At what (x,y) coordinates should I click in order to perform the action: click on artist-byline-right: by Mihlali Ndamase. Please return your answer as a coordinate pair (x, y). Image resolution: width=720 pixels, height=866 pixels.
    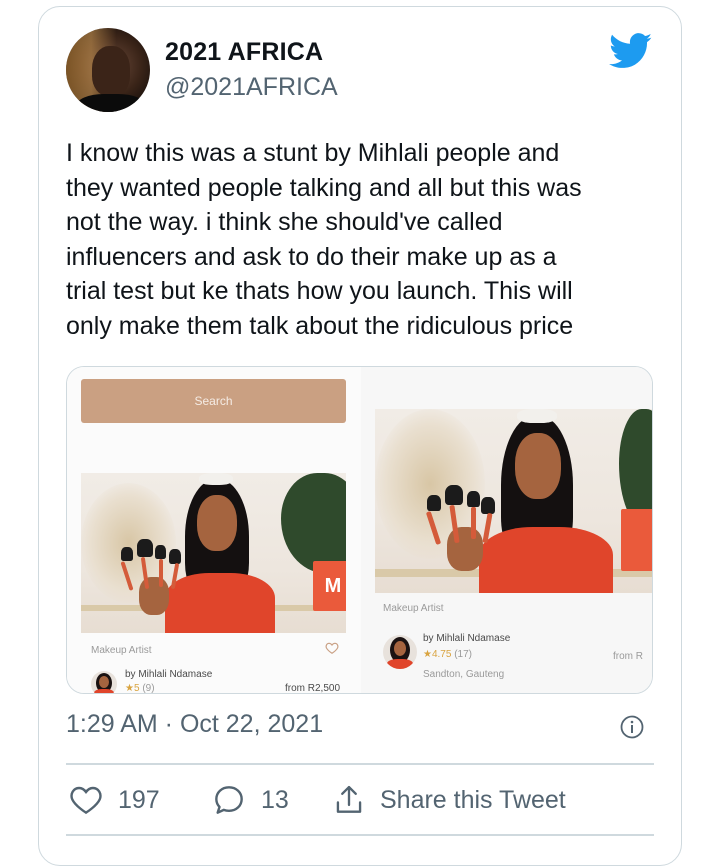
    Looking at the image, I should click on (467, 638).